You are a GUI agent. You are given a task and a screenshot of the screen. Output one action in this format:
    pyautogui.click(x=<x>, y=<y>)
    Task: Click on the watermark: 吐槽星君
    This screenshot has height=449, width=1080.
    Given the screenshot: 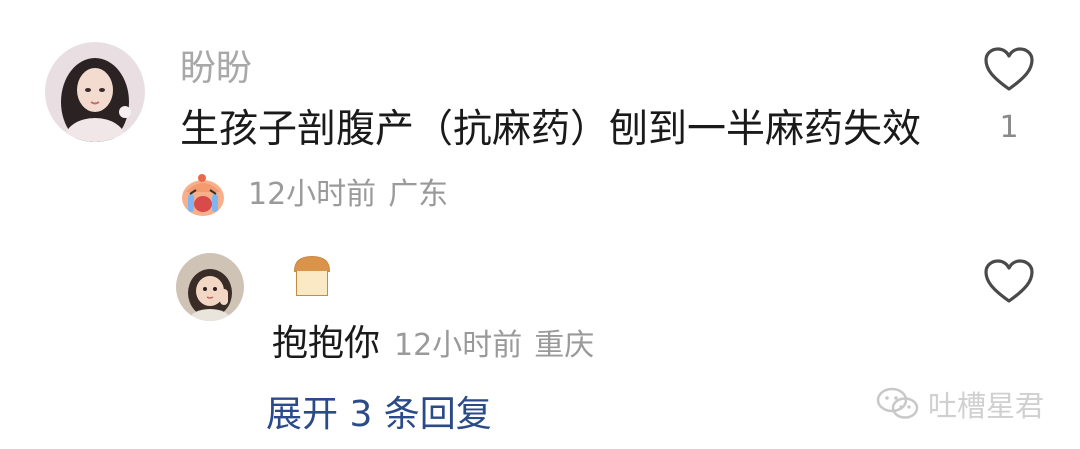 What is the action you would take?
    pyautogui.click(x=960, y=404)
    